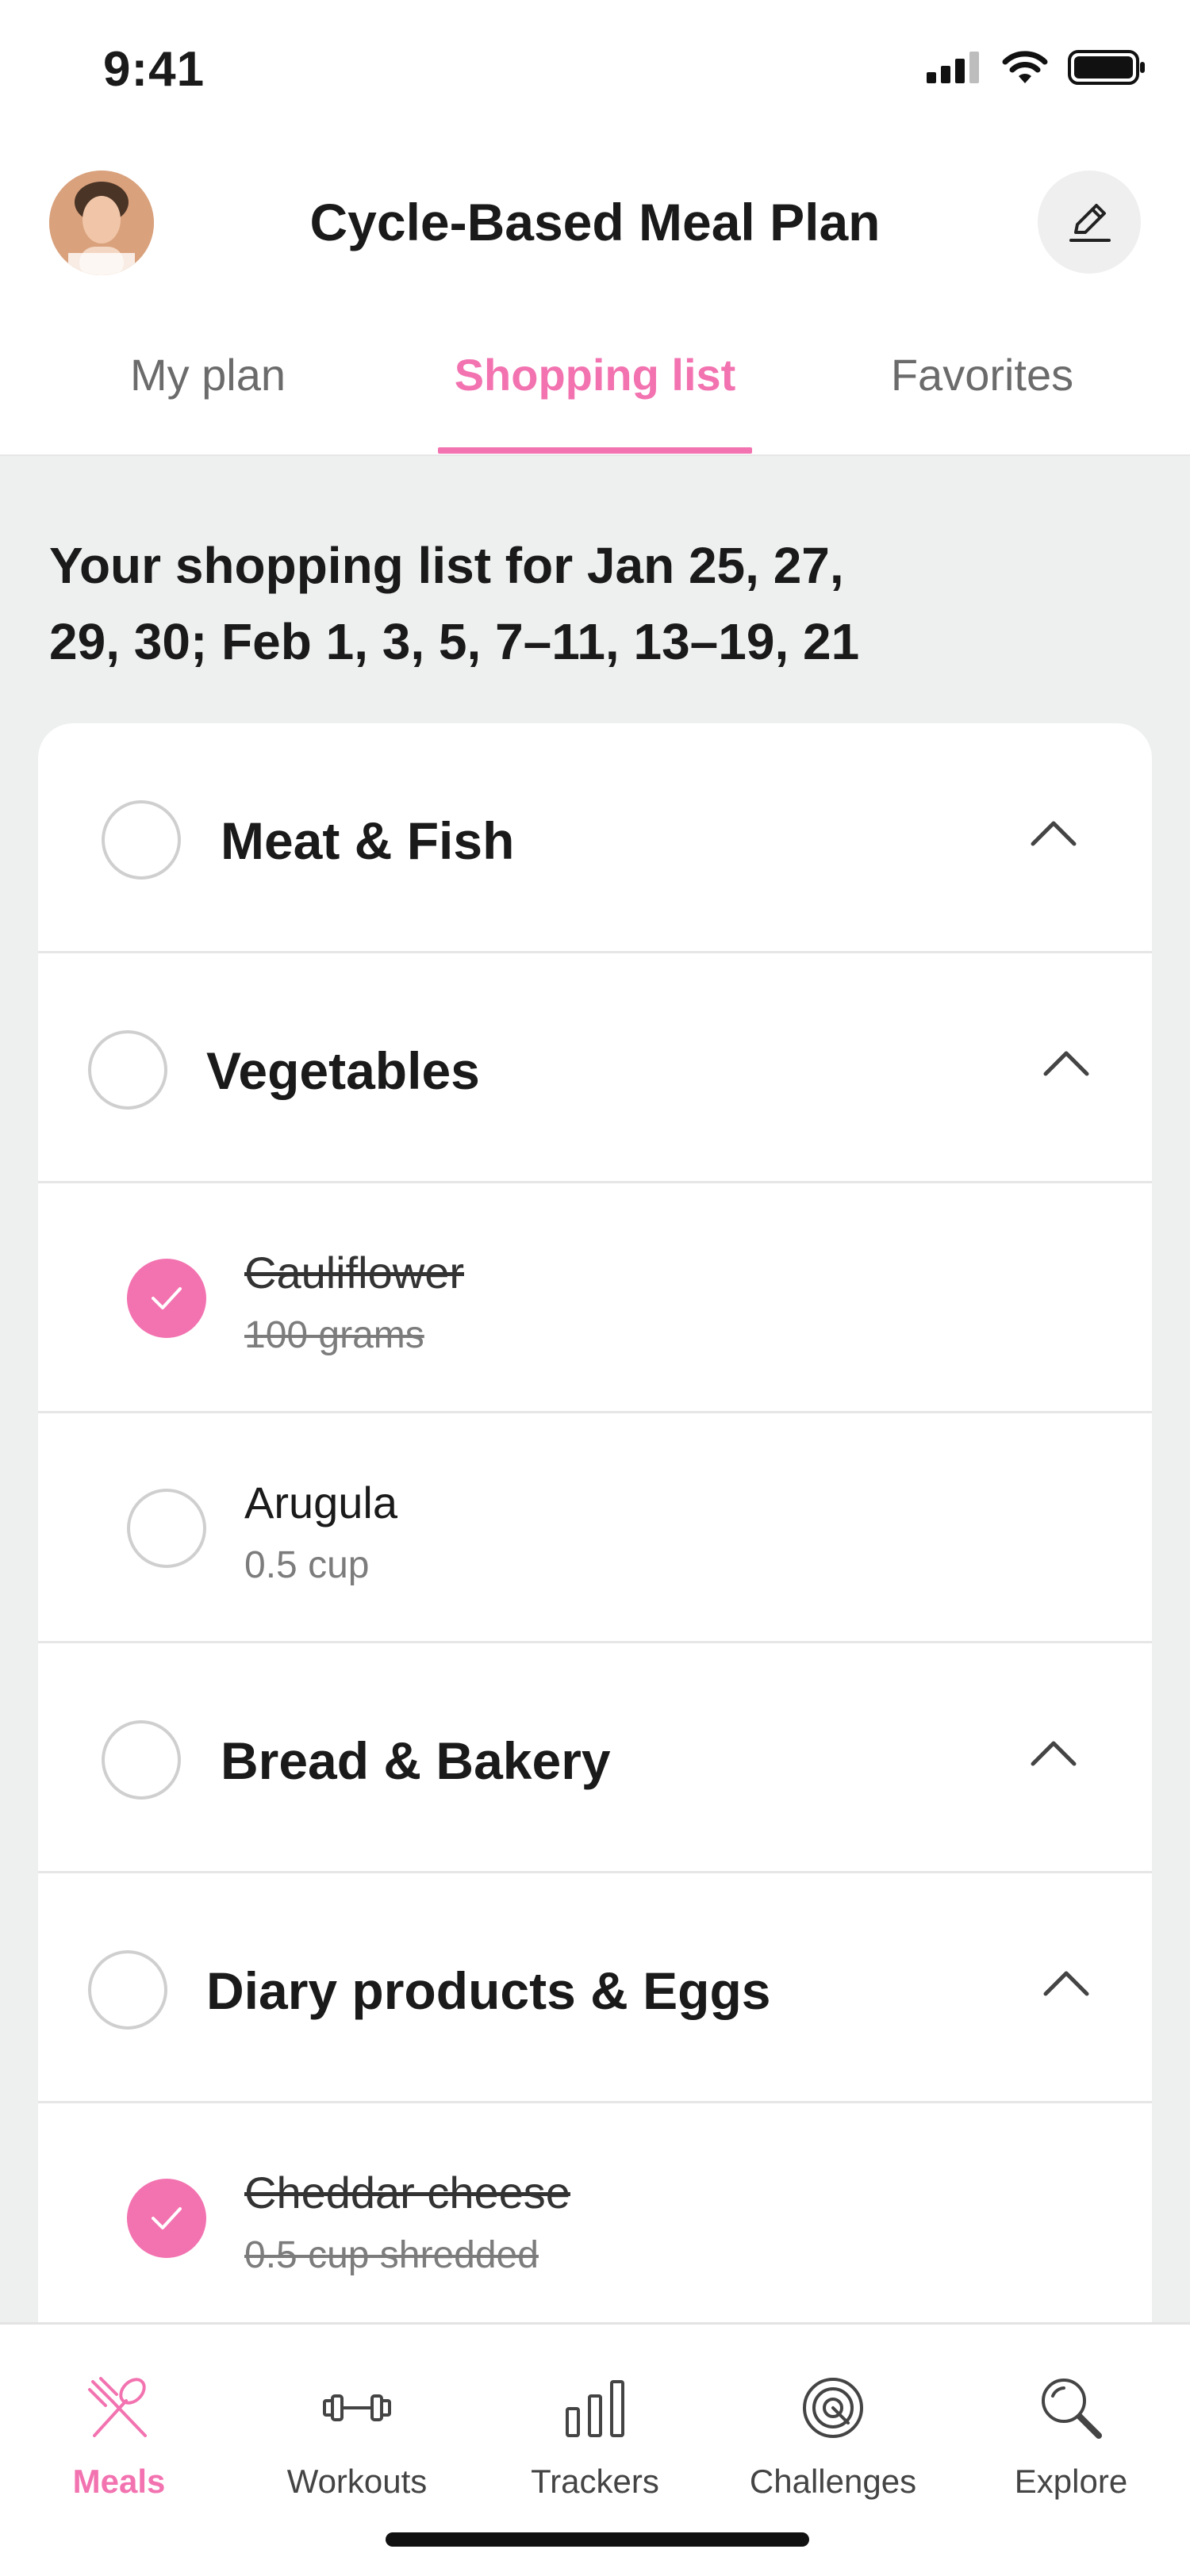 This screenshot has width=1190, height=2576. I want to click on category-dairy-eggs: Diary products & Eggs, so click(595, 1988).